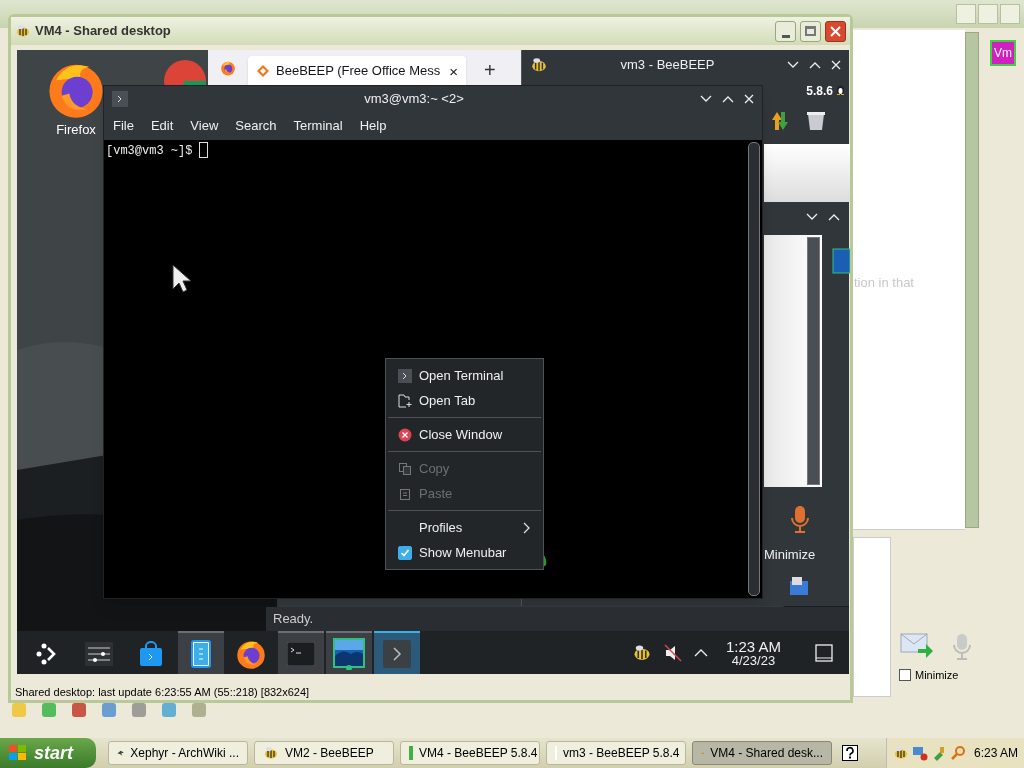 The height and width of the screenshot is (768, 1024). I want to click on document-icon, so click(201, 653).